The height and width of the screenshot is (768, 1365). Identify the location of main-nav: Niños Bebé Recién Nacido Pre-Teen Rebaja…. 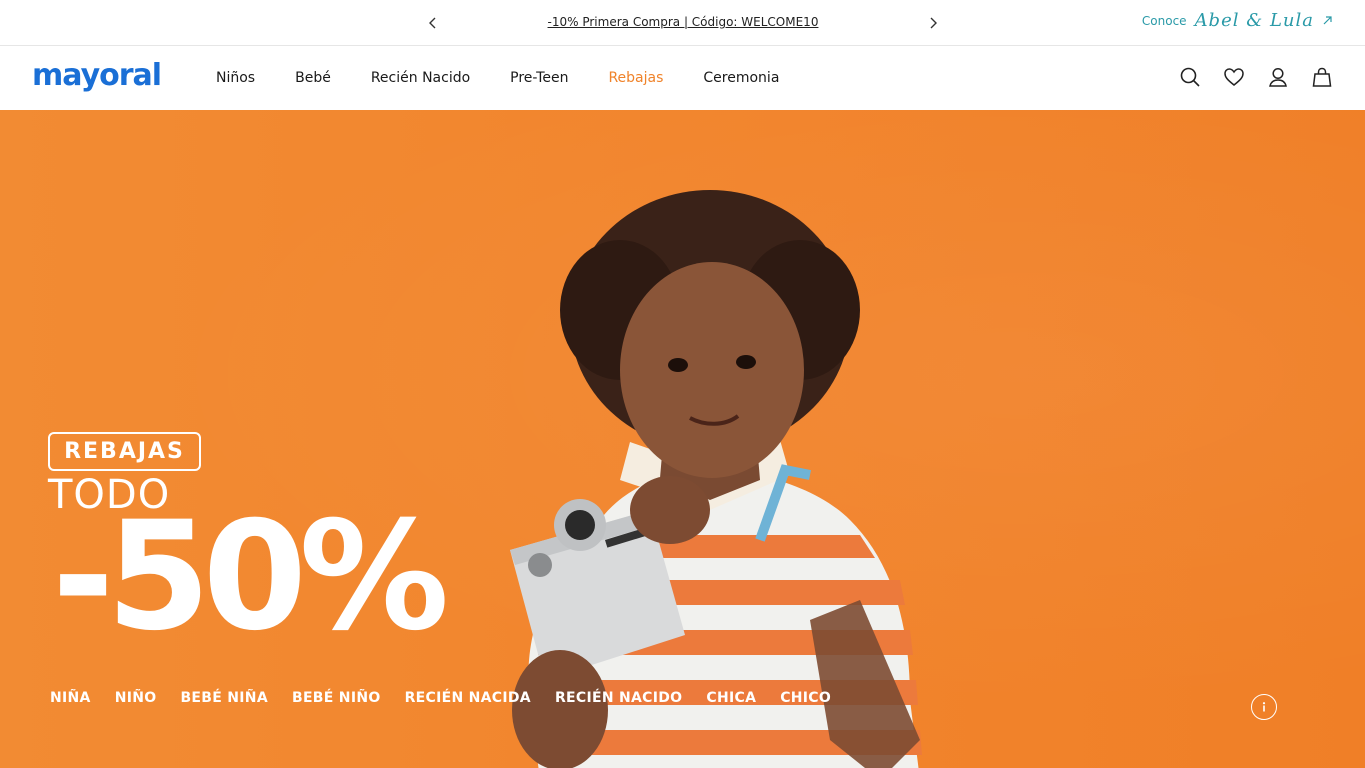
(517, 78).